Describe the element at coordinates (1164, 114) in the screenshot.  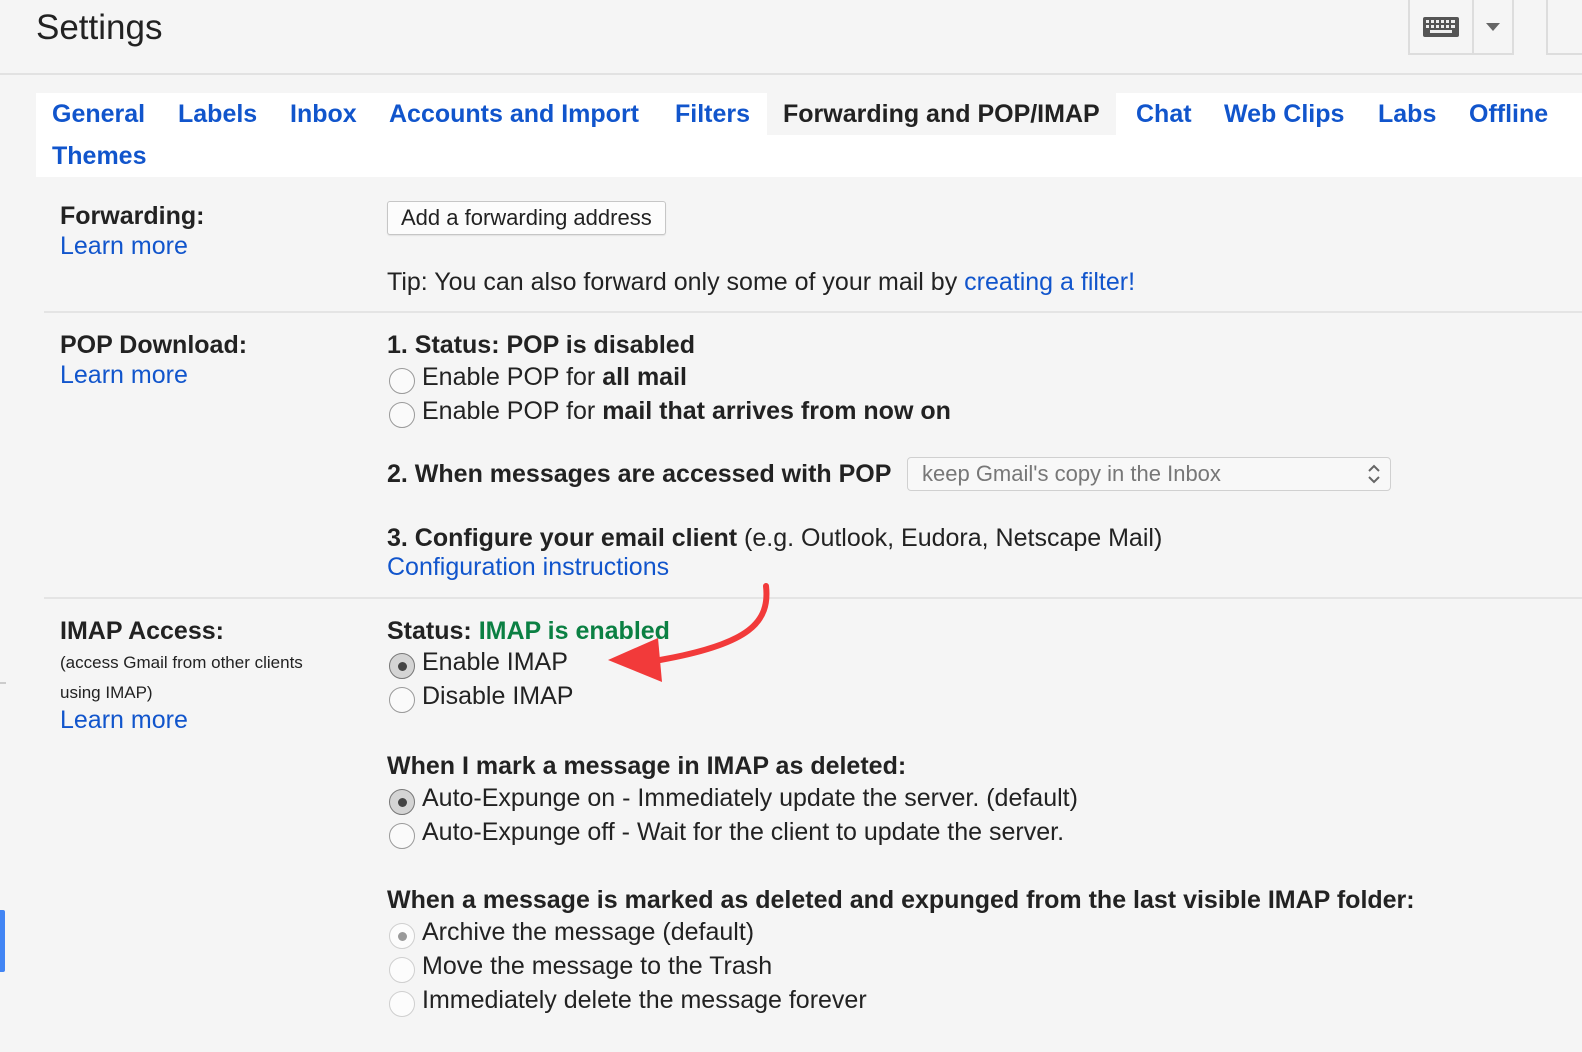
I see `tab-chat: Chat` at that location.